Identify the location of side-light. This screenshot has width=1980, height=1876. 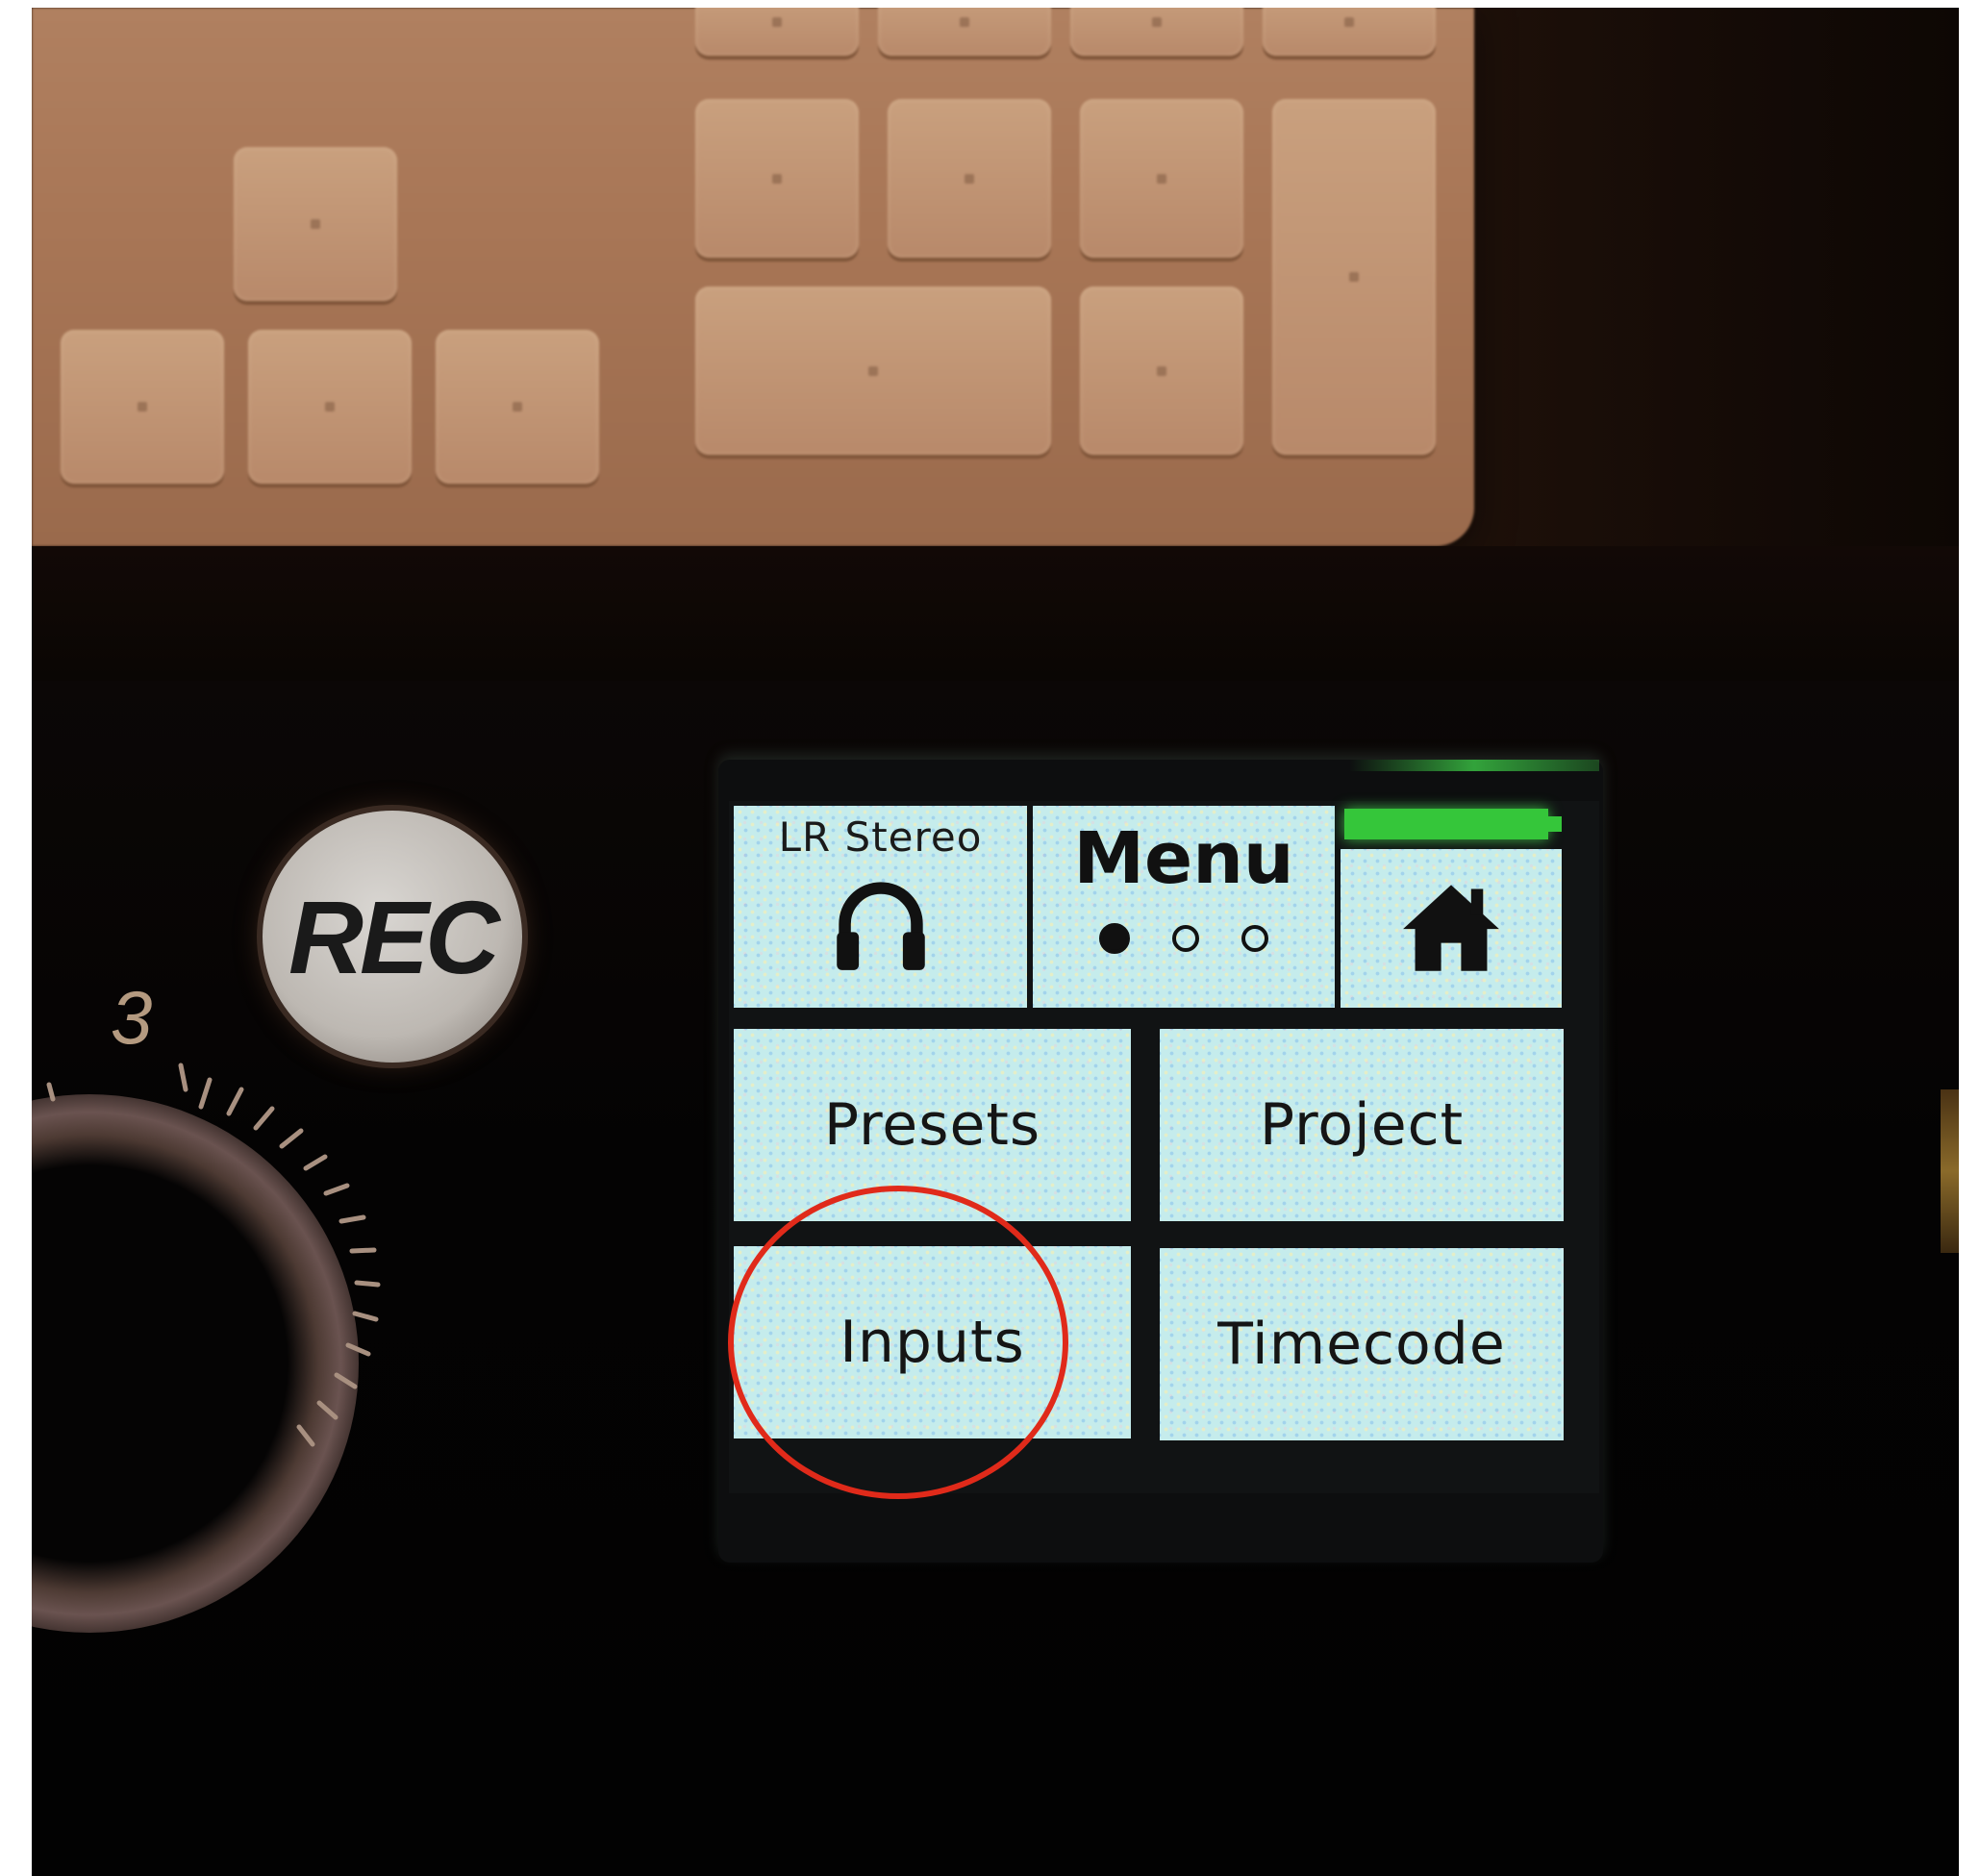
(1950, 1171).